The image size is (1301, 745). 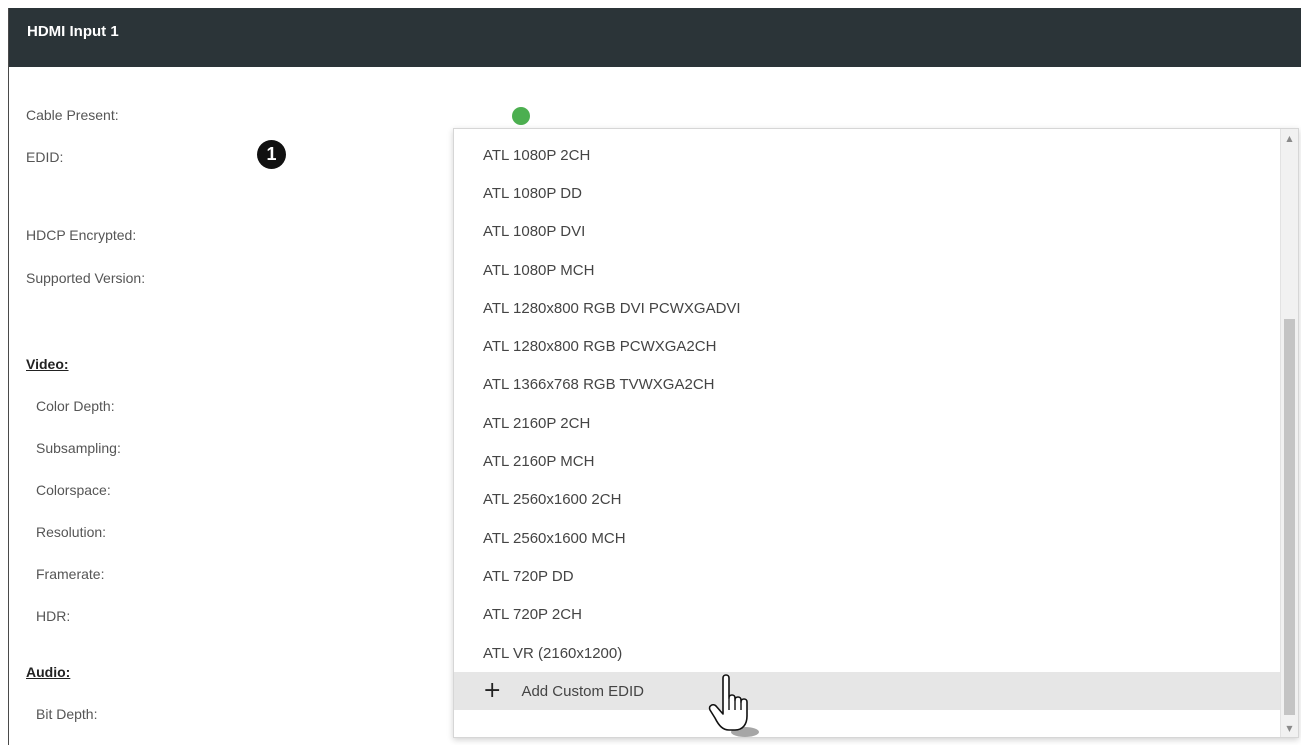 I want to click on video-section-heading: Video:, so click(x=47, y=364).